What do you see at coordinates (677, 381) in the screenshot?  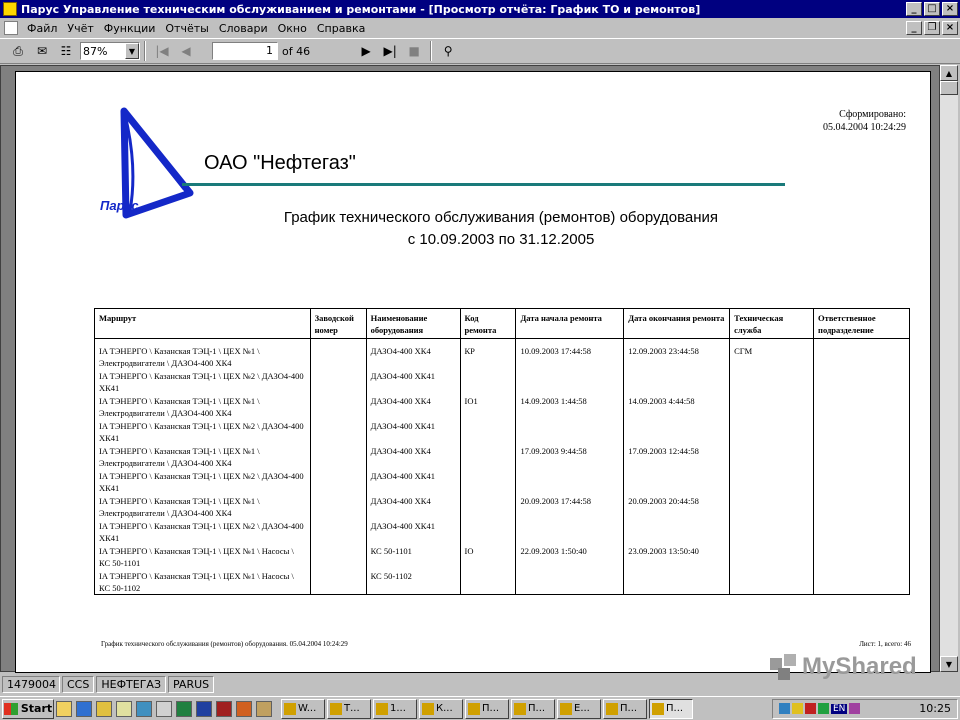 I see `cell-end-date` at bounding box center [677, 381].